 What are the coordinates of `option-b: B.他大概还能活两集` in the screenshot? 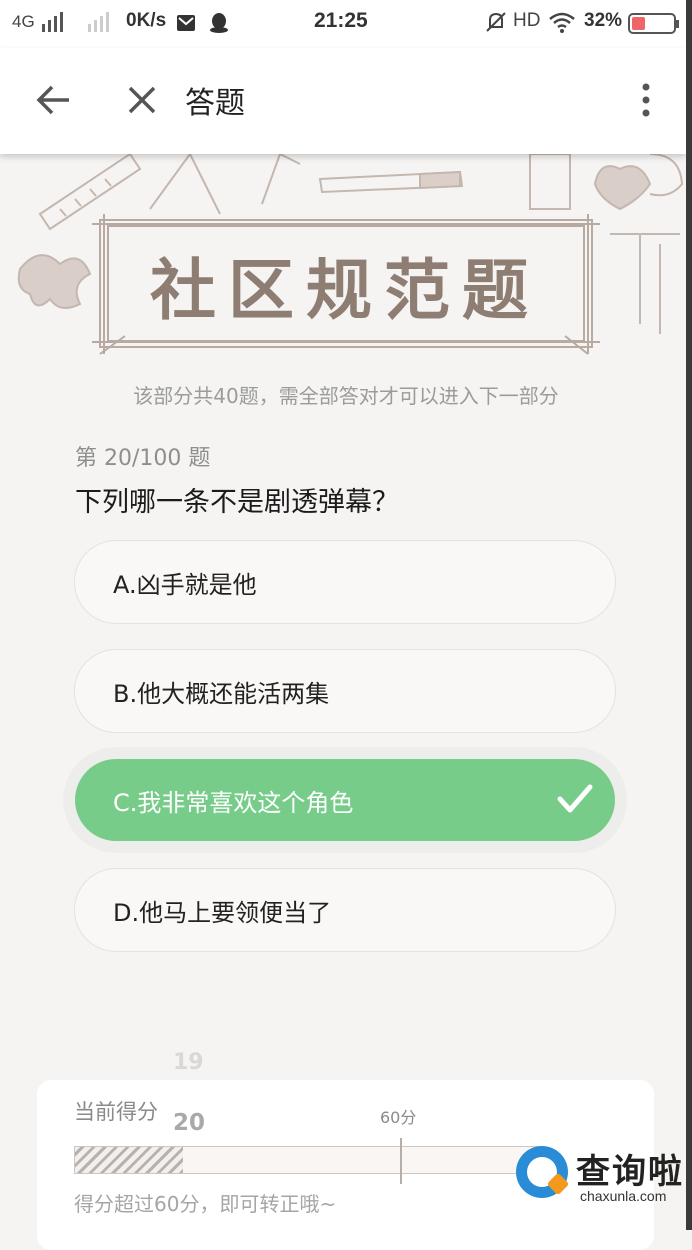 It's located at (345, 691).